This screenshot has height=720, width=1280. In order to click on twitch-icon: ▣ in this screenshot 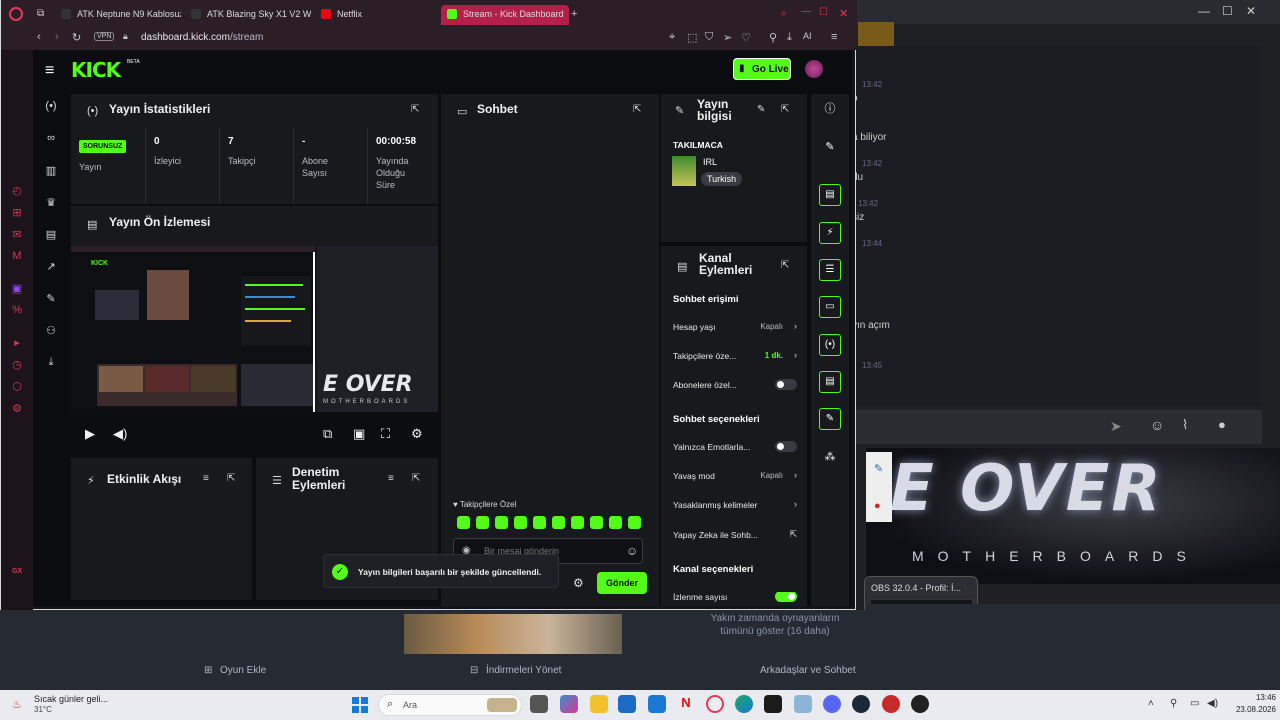, I will do `click(17, 289)`.